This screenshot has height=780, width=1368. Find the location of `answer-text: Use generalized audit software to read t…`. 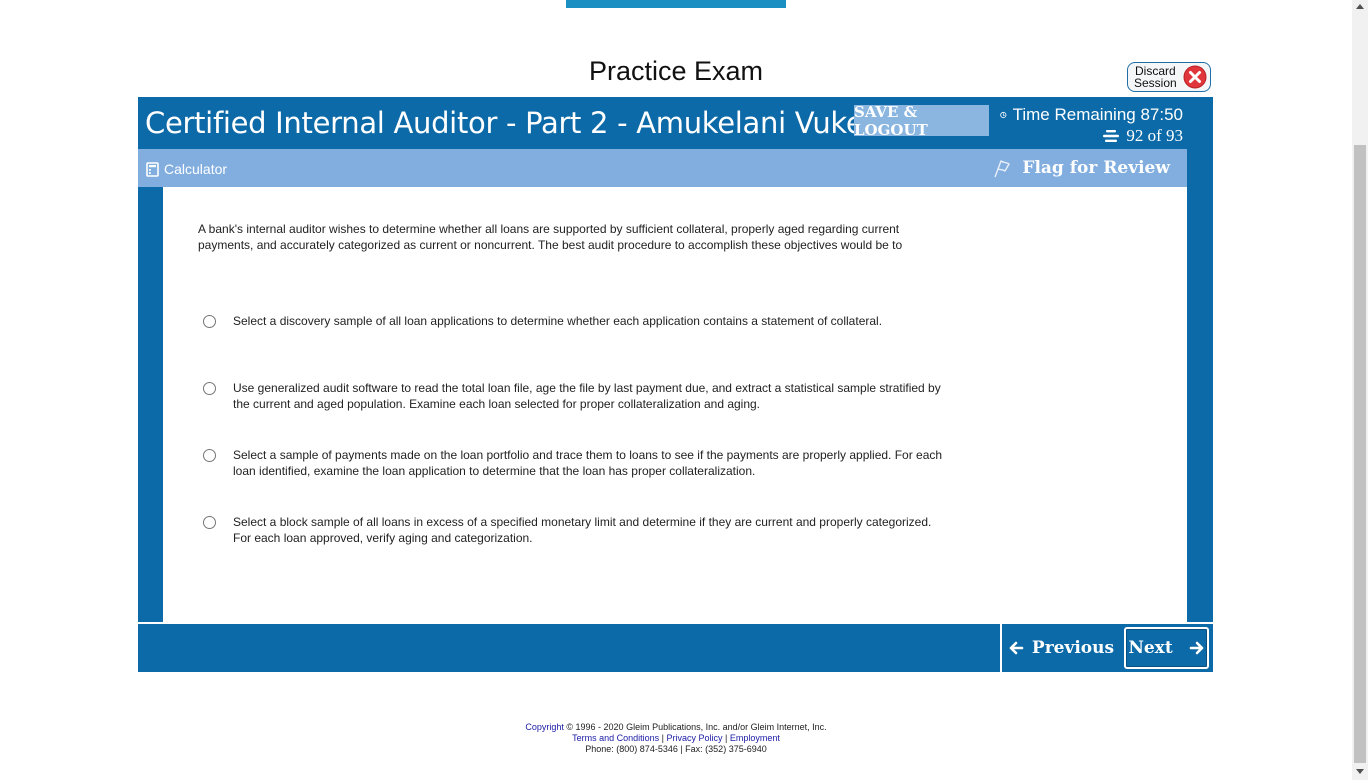

answer-text: Use generalized audit software to read t… is located at coordinates (587, 396).